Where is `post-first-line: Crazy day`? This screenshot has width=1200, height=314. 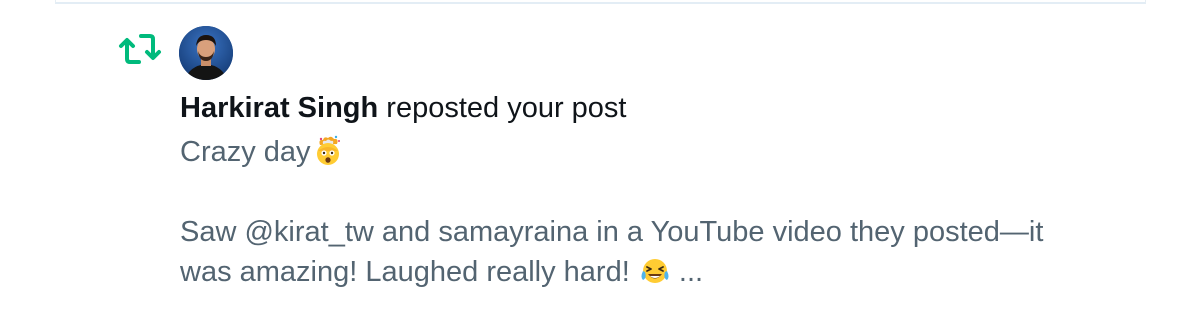
post-first-line: Crazy day is located at coordinates (245, 152).